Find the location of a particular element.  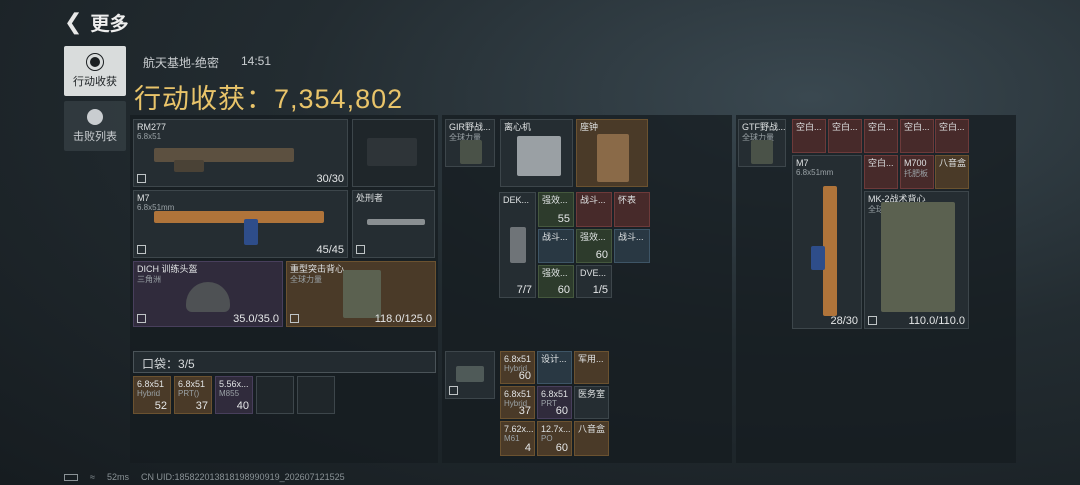

item-sub: 全球力量 is located at coordinates (306, 279).